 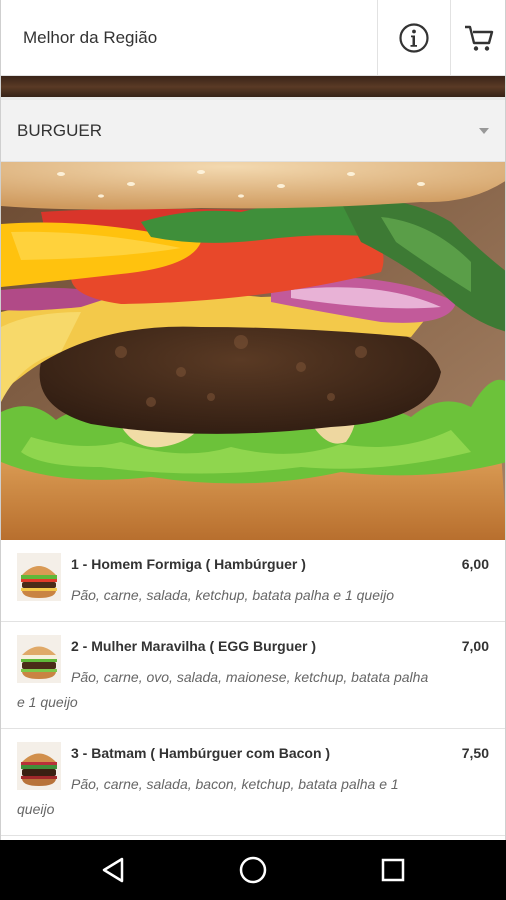 I want to click on back-triangle-icon, so click(x=113, y=870).